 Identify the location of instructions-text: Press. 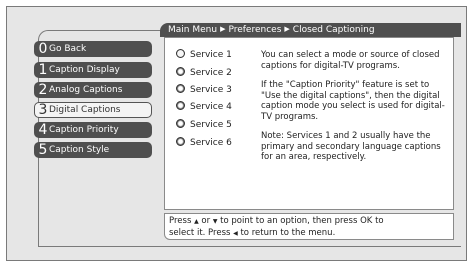
(180, 221).